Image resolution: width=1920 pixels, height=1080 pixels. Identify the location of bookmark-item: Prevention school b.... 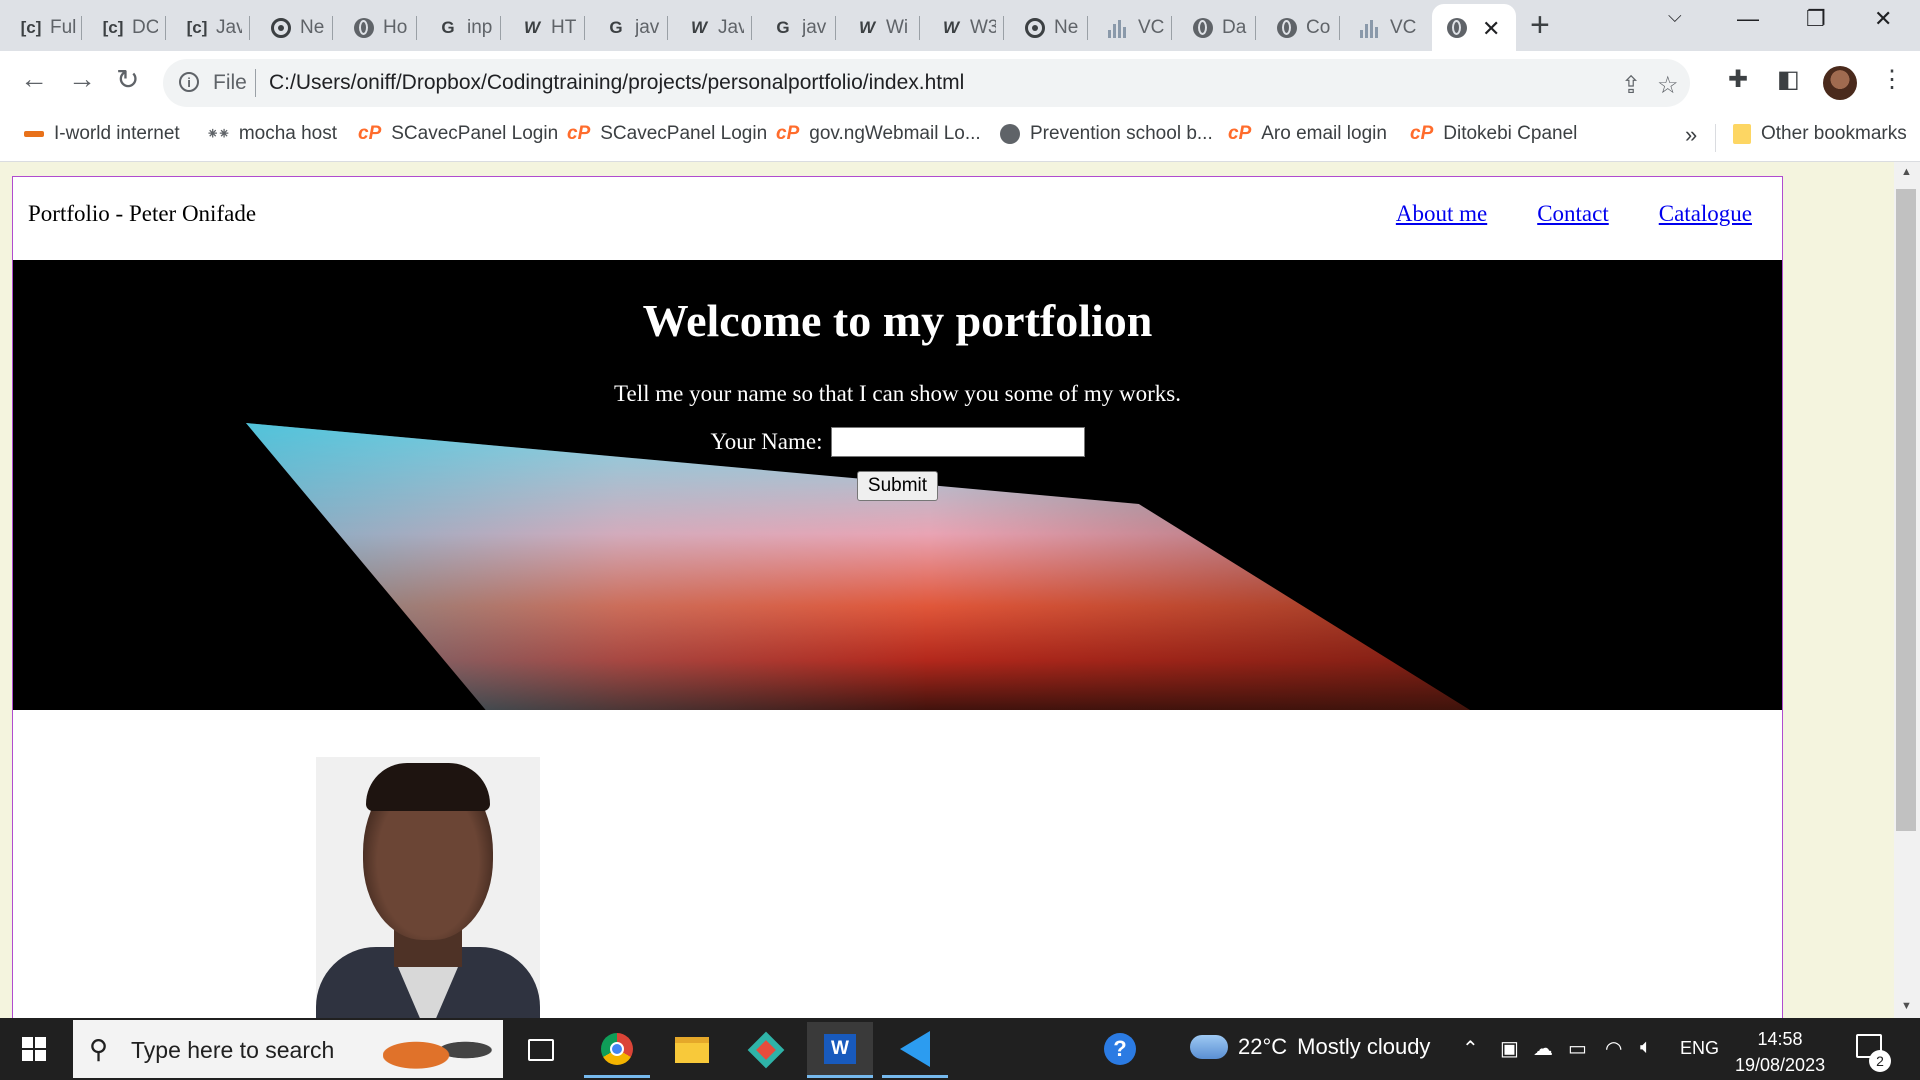
(1106, 134).